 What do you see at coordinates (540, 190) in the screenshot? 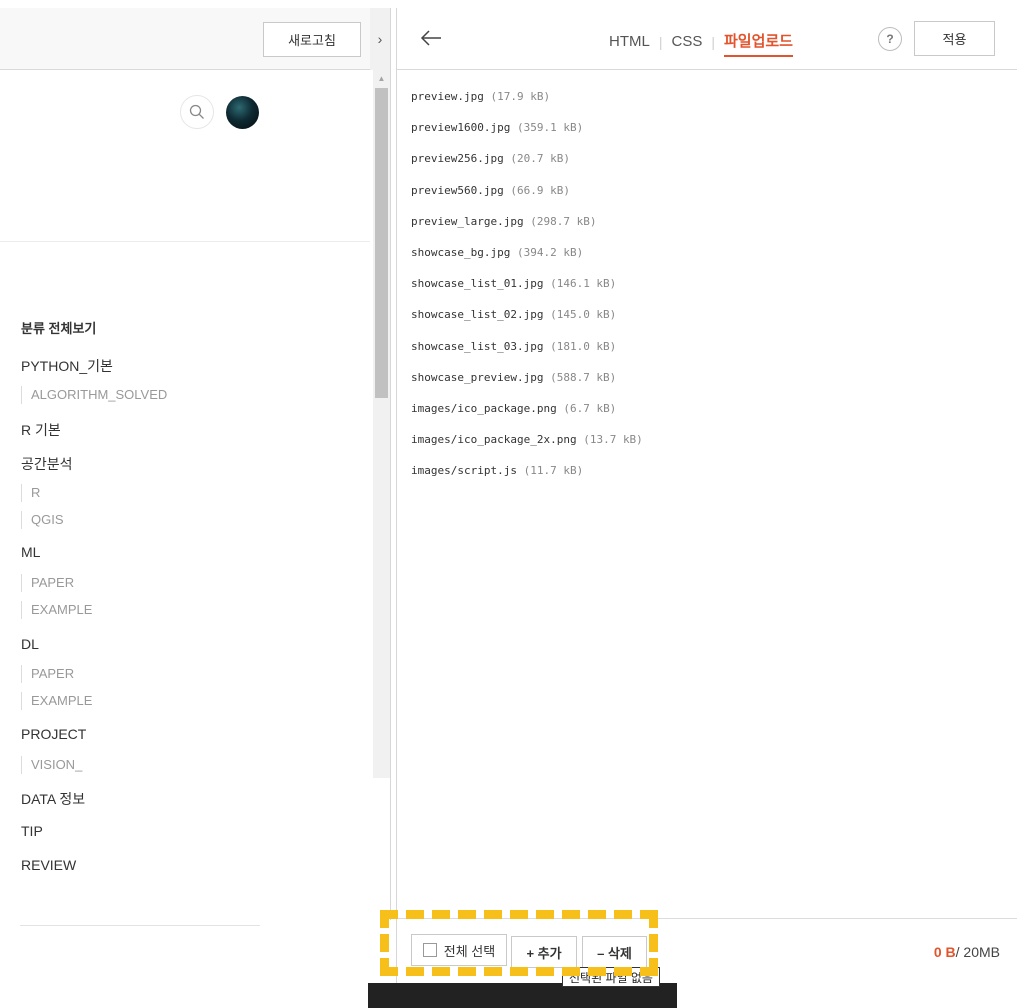
I see `file-size: (66.9 kB)` at bounding box center [540, 190].